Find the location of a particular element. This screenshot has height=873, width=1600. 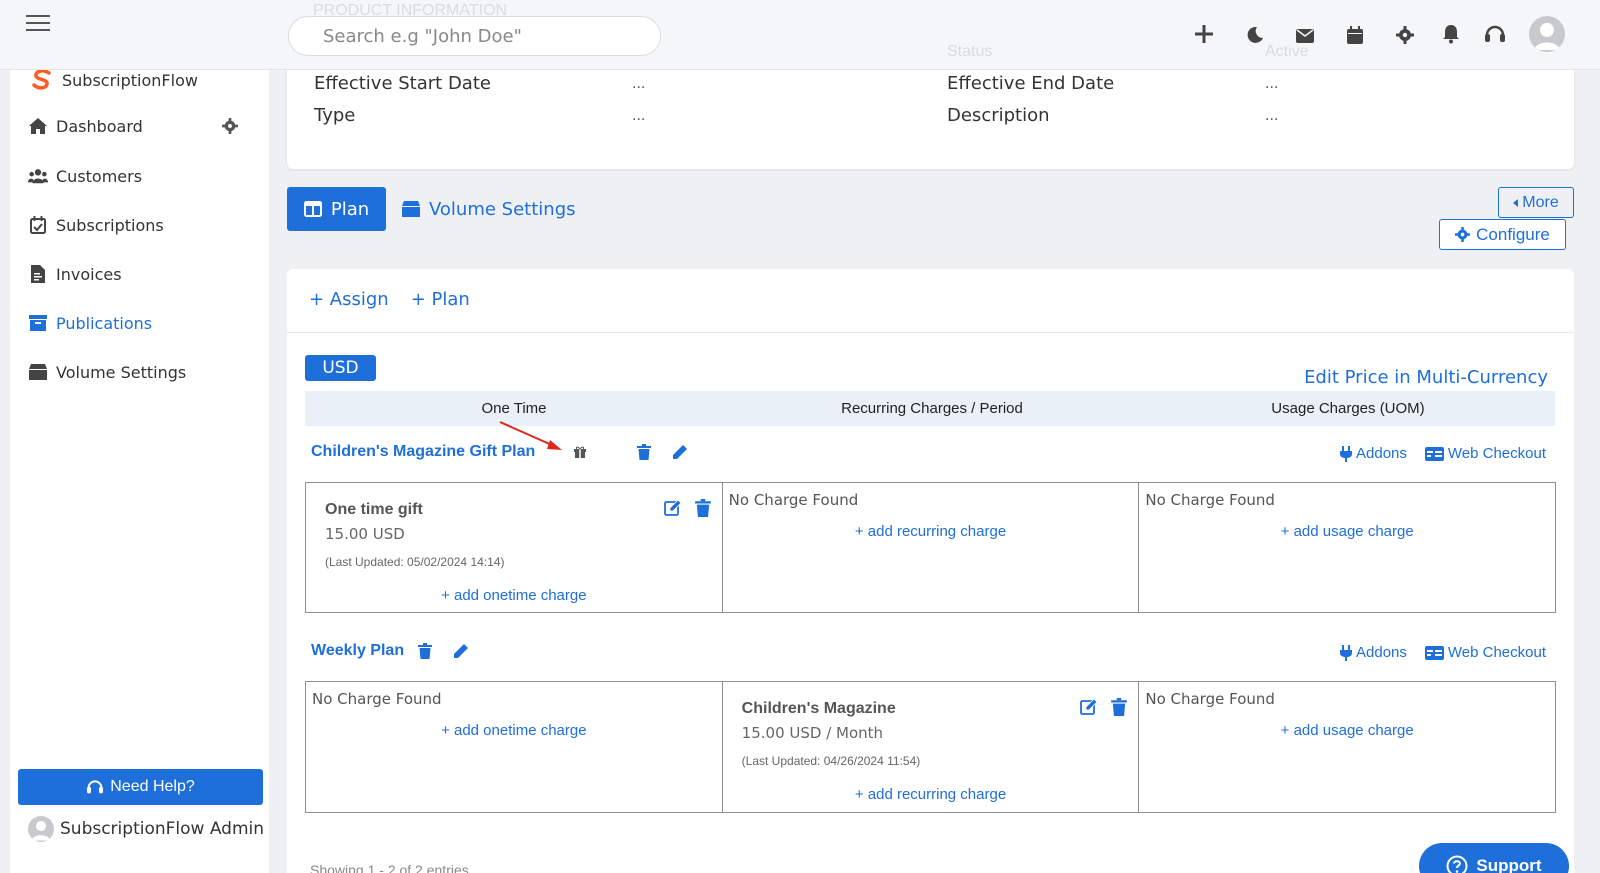

need-help-label: Need Help? is located at coordinates (152, 786).